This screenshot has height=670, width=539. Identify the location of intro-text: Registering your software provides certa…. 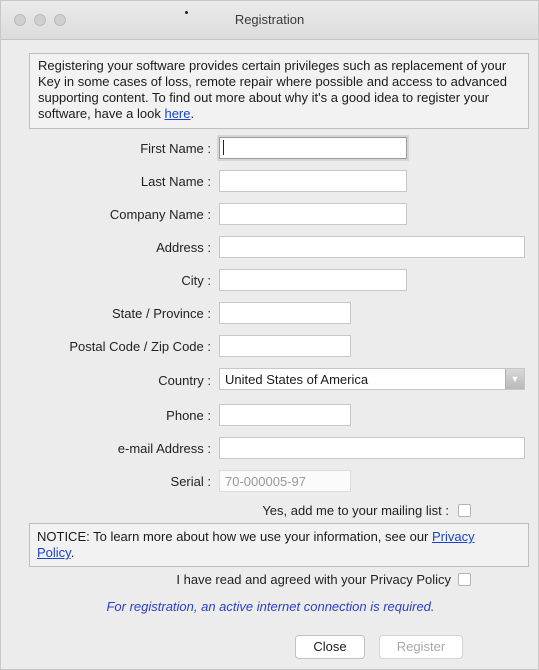
(272, 89).